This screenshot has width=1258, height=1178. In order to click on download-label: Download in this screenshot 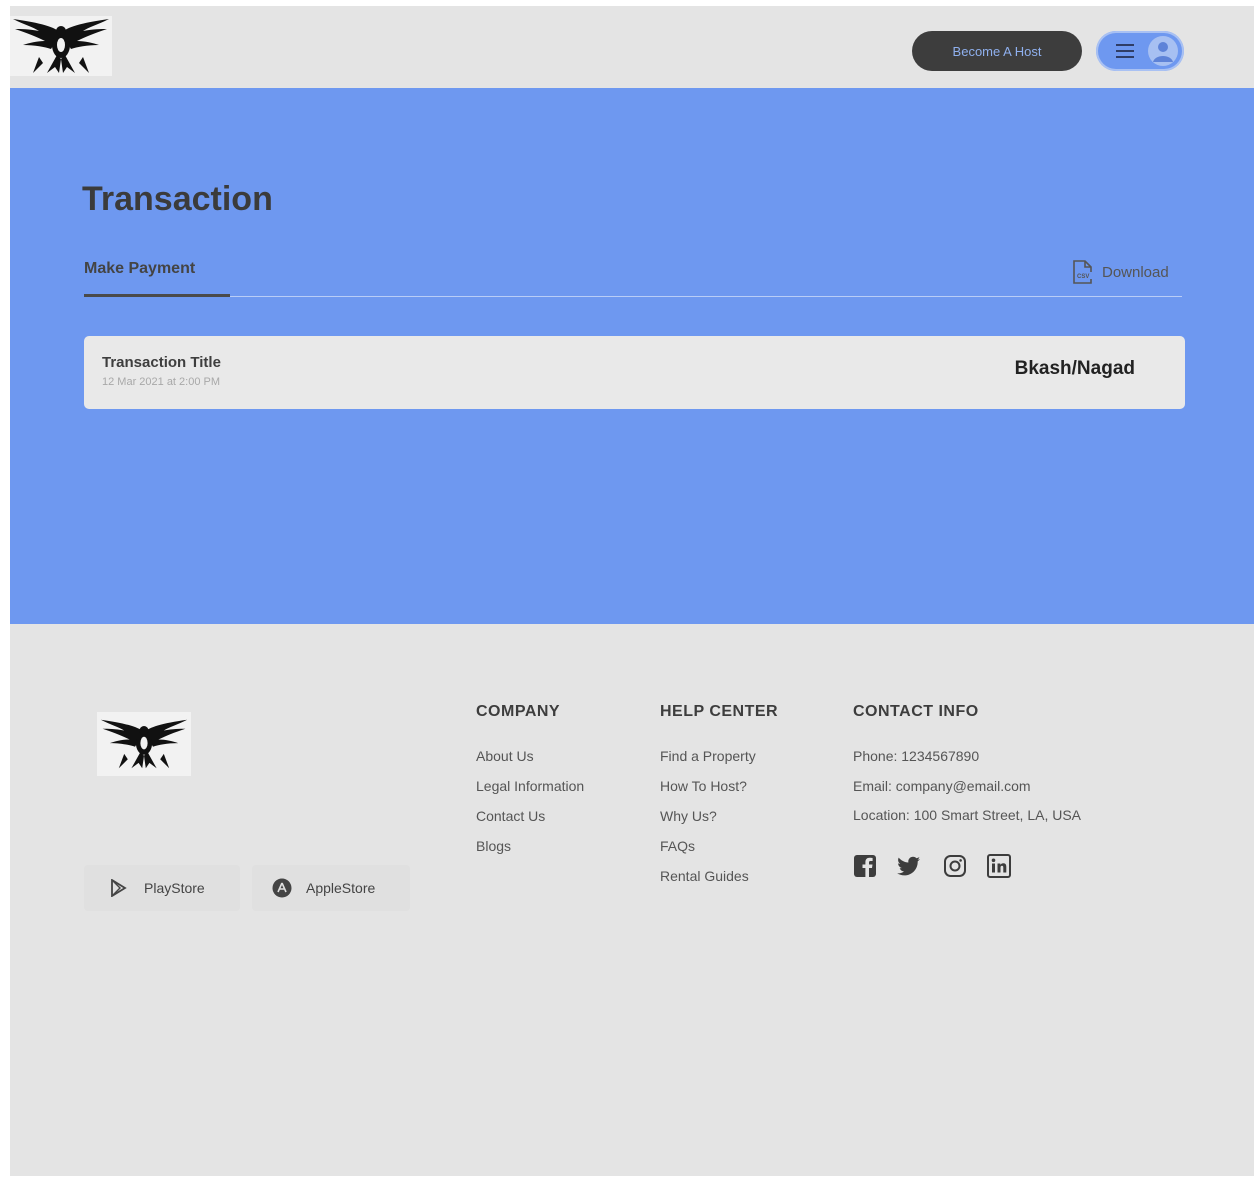, I will do `click(1135, 272)`.